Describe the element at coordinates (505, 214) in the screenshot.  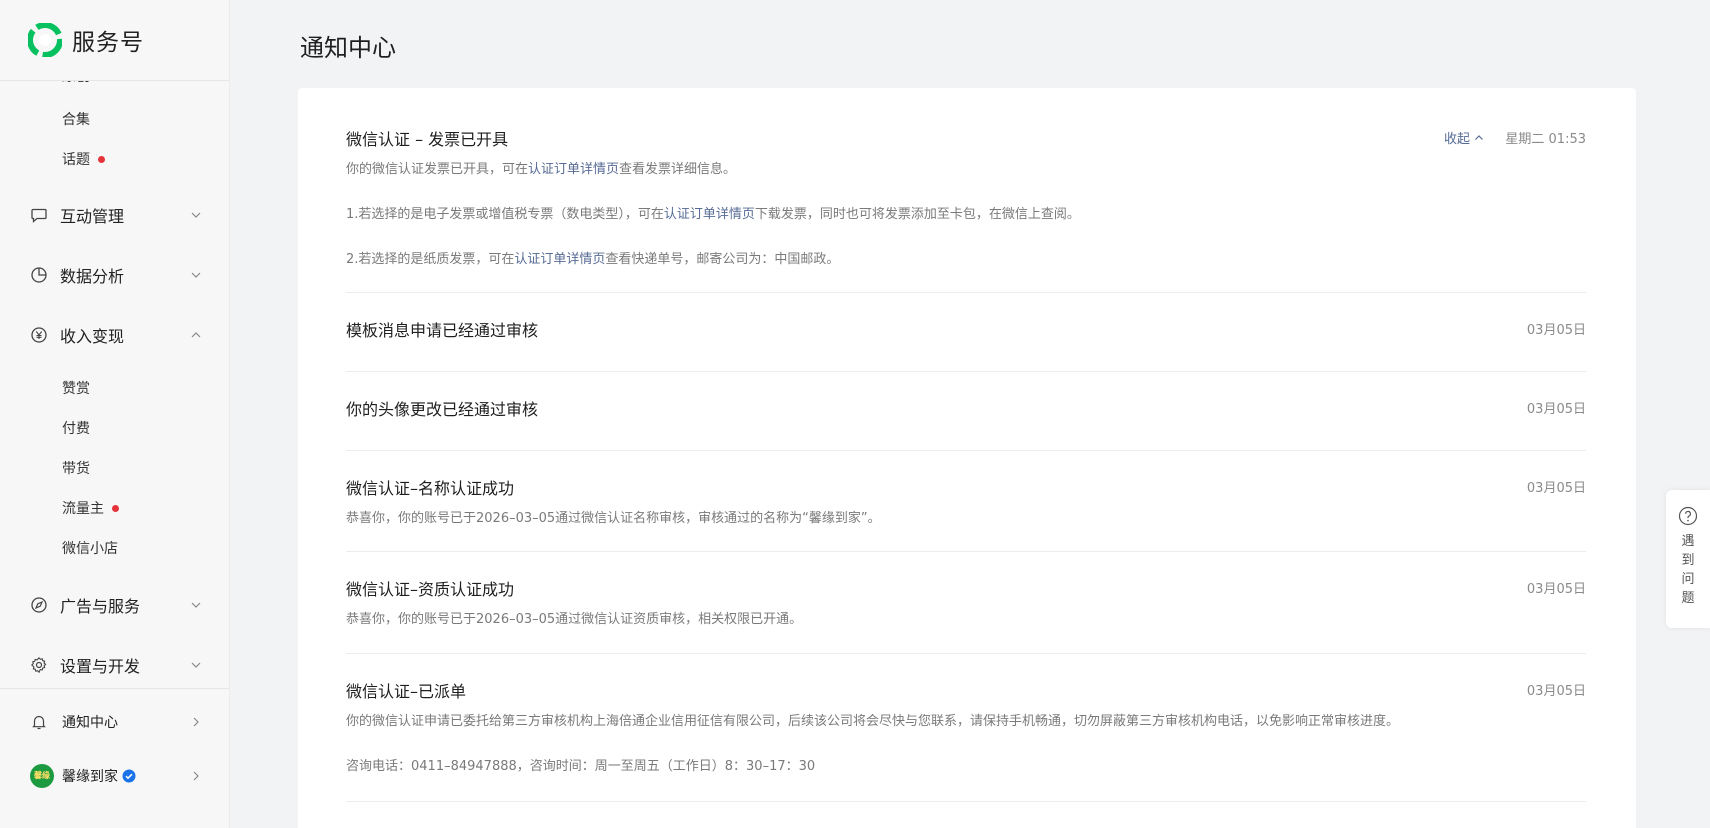
I see `body-text: 1.若选择的是电子发票或增值税专票（数电类型），可在` at that location.